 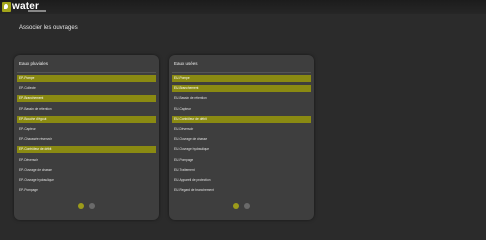 I want to click on list-item: EU-Appareil de protection, so click(x=241, y=180).